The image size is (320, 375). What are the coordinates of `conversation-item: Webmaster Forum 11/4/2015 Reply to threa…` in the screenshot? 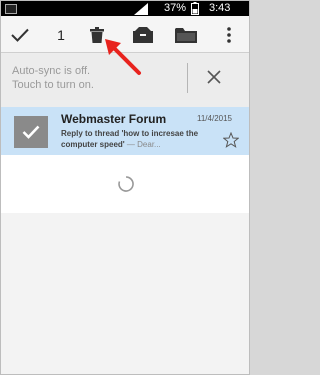 It's located at (125, 131).